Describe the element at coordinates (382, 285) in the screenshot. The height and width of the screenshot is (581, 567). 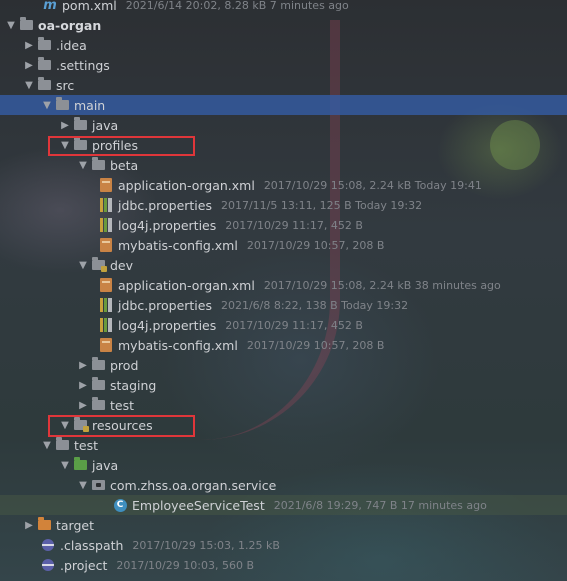
I see `tree-item-meta: 2017/10/29 15:08, 2.24 kB 38 minutes ago` at that location.